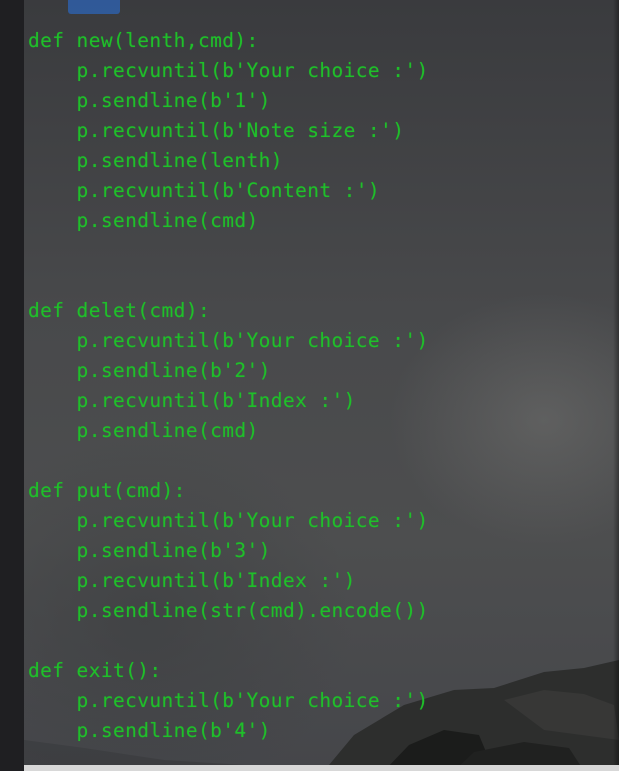 The height and width of the screenshot is (771, 619). Describe the element at coordinates (12, 385) in the screenshot. I see `left-panel-edge` at that location.